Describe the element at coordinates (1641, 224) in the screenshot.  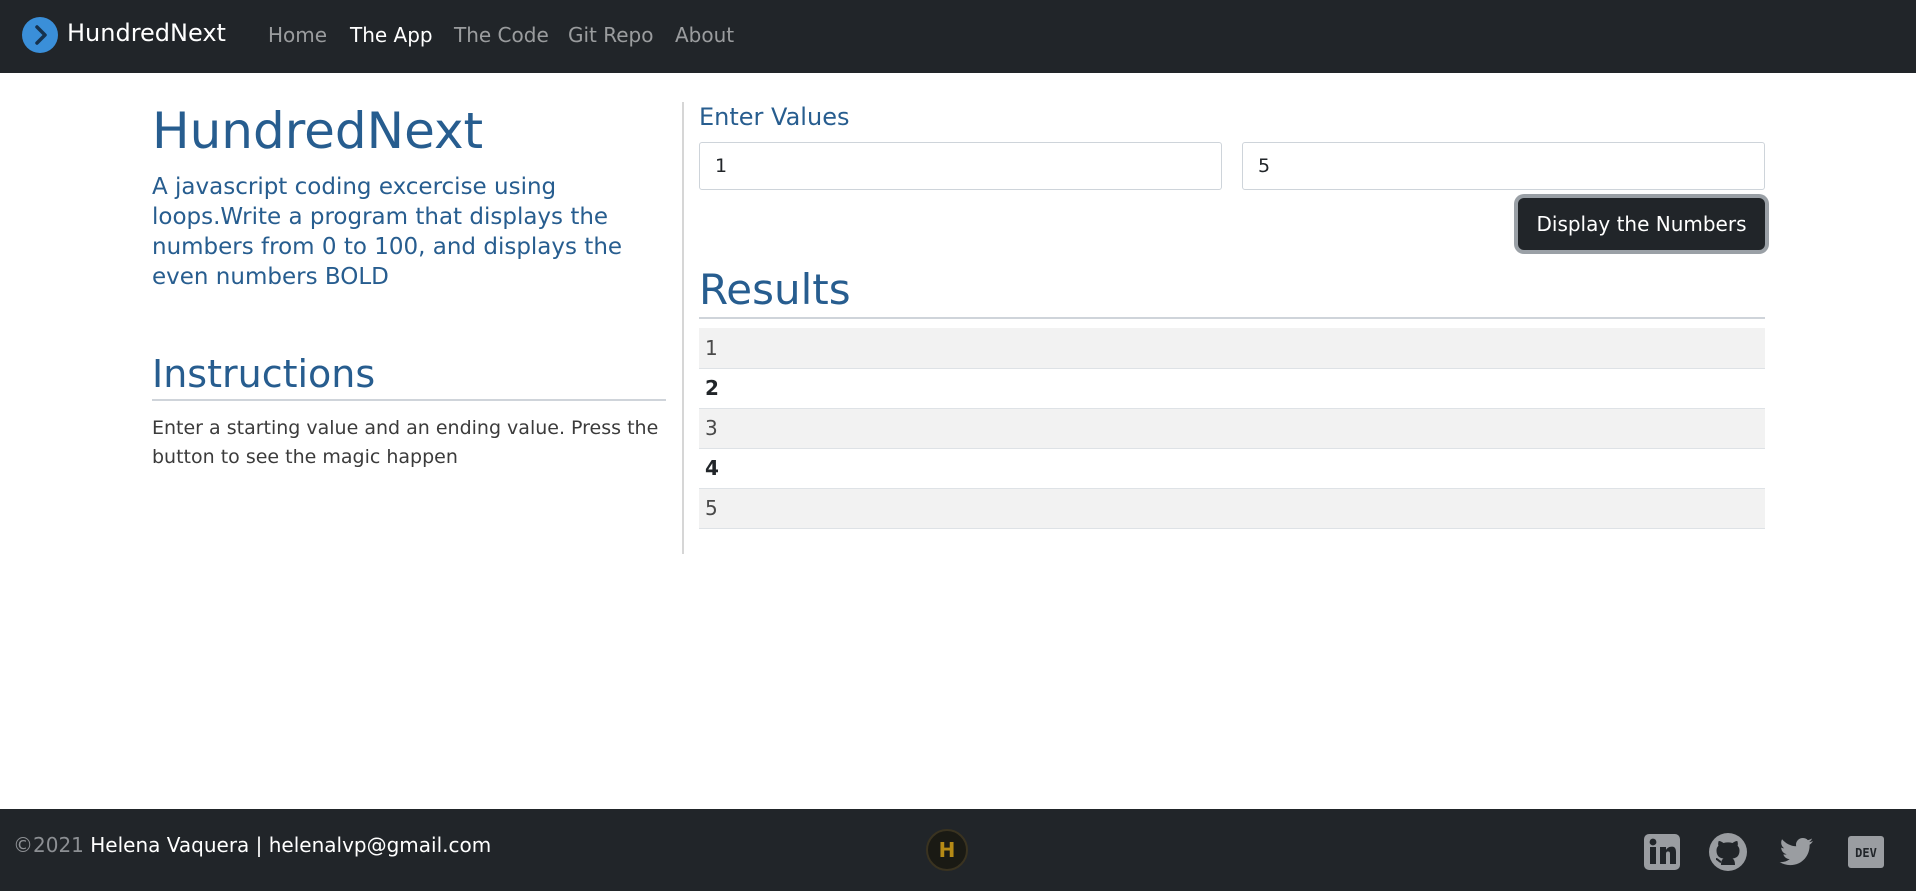
I see `display-numbers-button: Display the Numbers` at that location.